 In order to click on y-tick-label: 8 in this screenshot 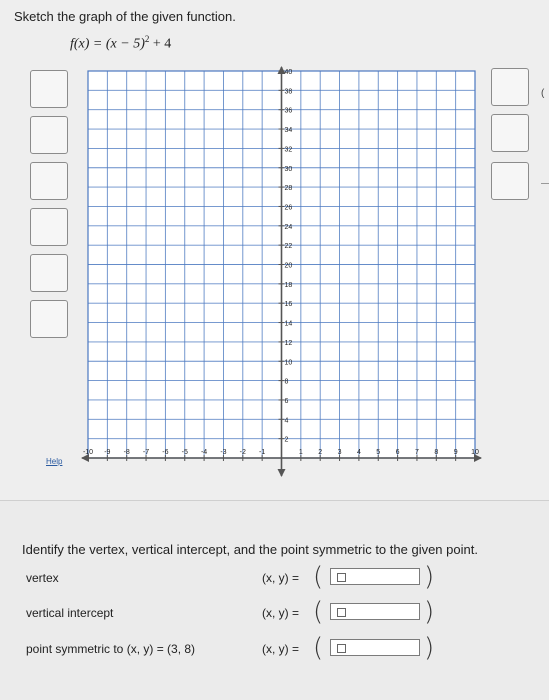, I will do `click(287, 382)`.